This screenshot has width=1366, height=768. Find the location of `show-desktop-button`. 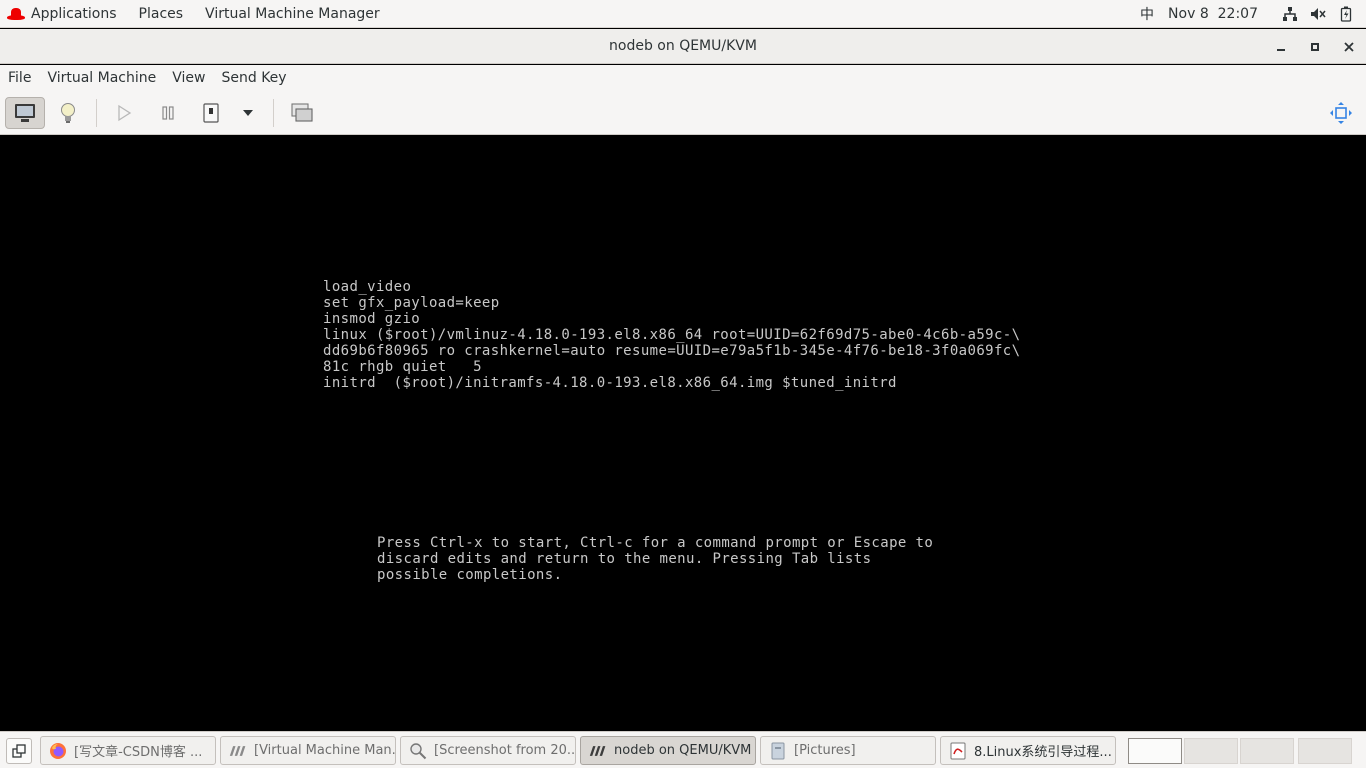

show-desktop-button is located at coordinates (19, 751).